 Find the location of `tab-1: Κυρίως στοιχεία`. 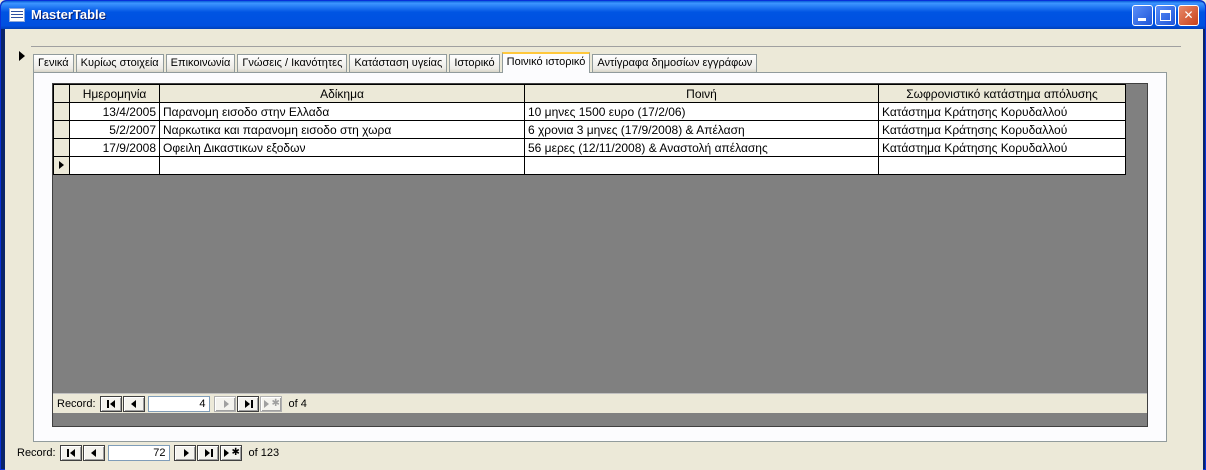

tab-1: Κυρίως στοιχεία is located at coordinates (119, 63).